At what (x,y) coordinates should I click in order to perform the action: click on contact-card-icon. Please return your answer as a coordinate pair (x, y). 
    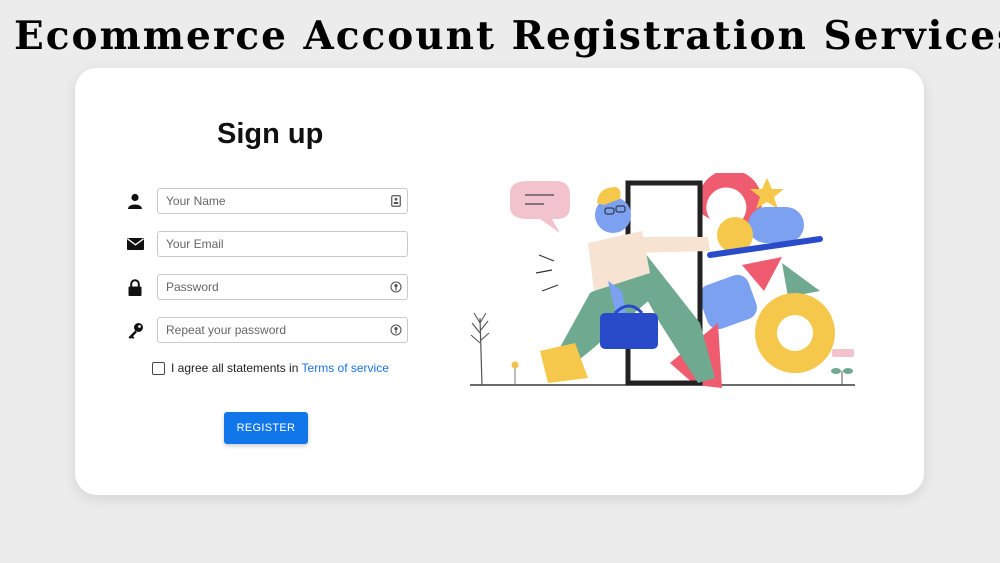
    Looking at the image, I should click on (396, 201).